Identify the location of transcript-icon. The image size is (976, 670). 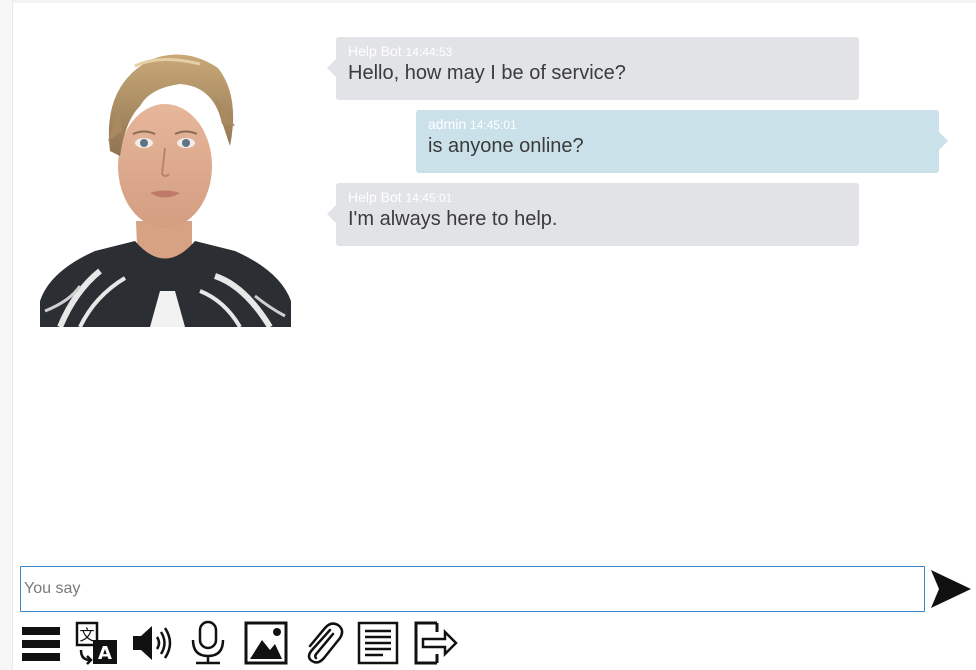
(378, 643).